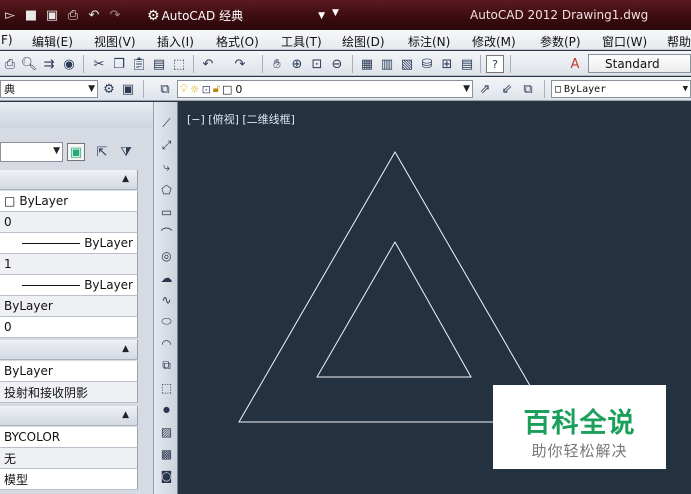 This screenshot has height=494, width=691. What do you see at coordinates (367, 64) in the screenshot?
I see `properties-icon: ▦` at bounding box center [367, 64].